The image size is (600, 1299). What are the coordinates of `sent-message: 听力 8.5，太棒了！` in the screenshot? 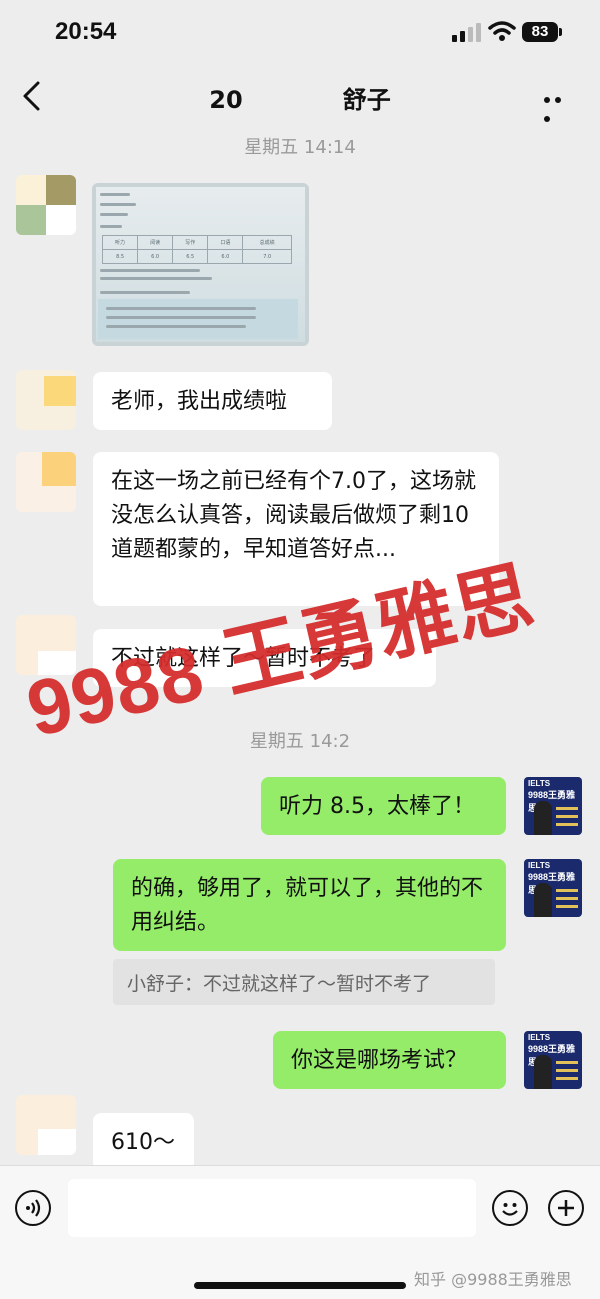 It's located at (383, 806).